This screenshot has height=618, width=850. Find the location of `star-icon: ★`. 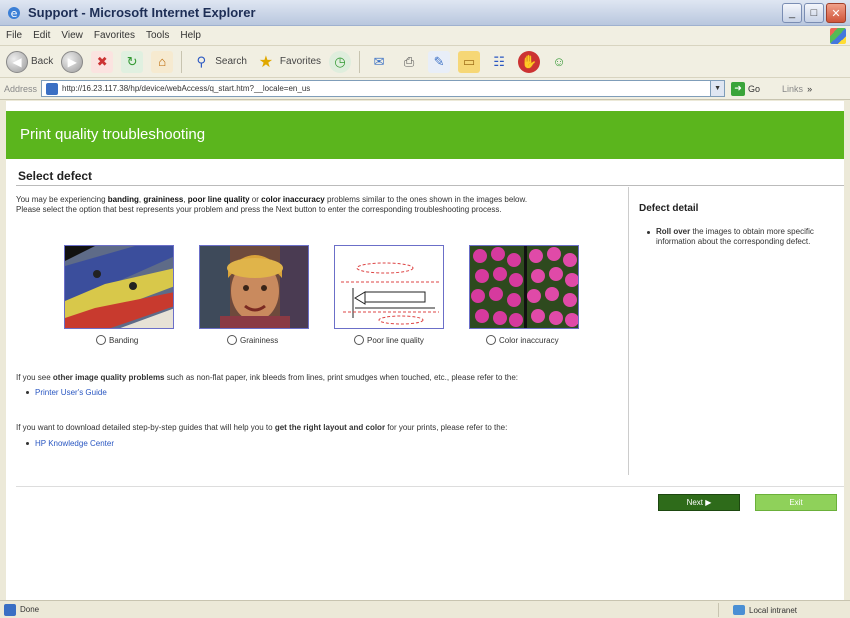

star-icon: ★ is located at coordinates (266, 62).